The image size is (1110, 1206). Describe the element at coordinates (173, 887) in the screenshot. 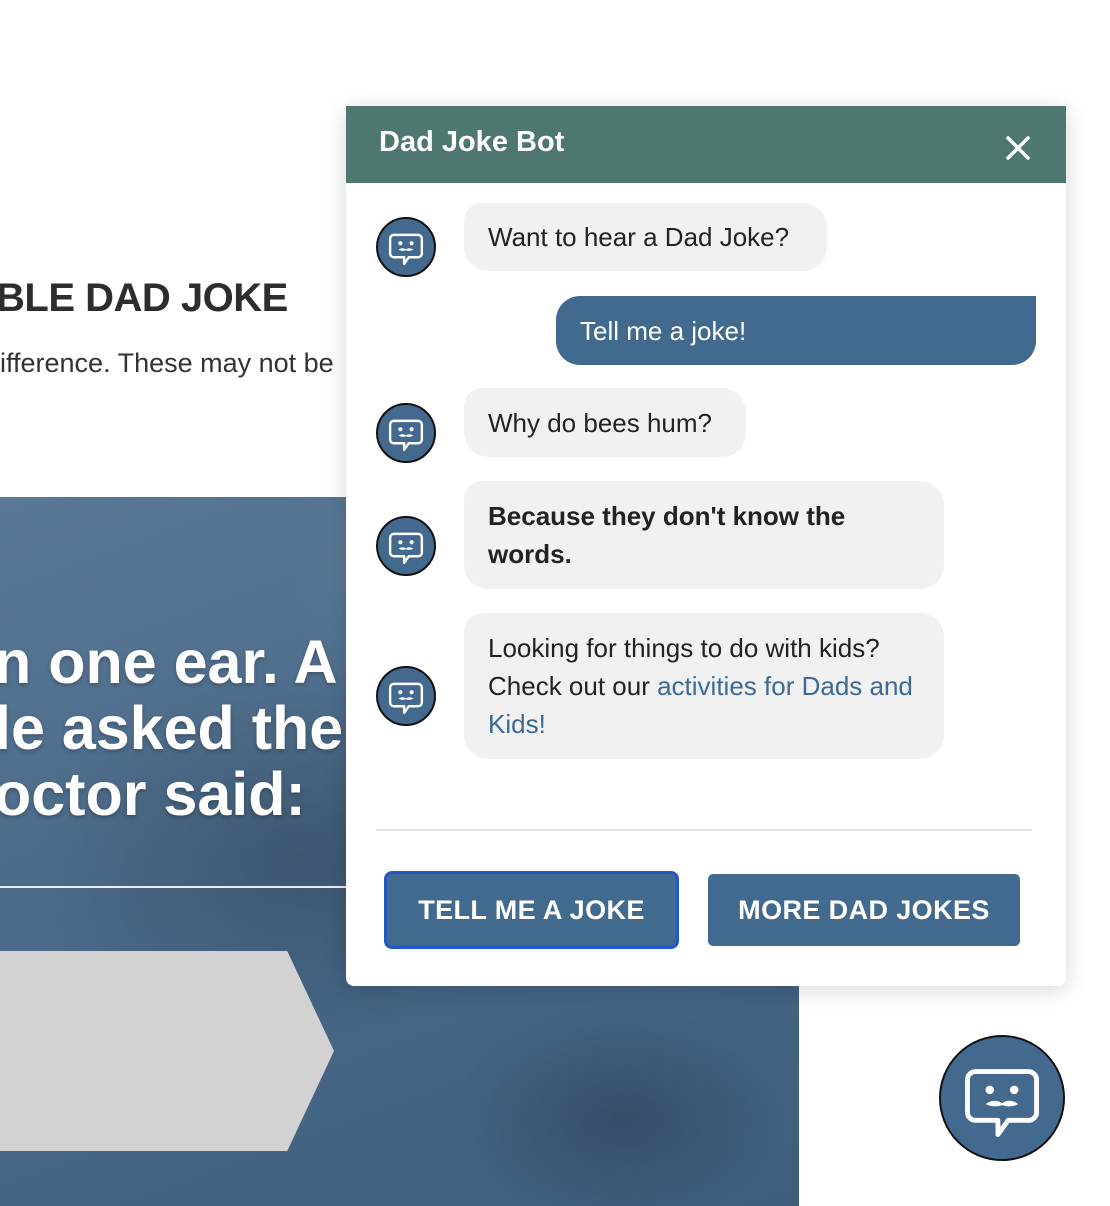

I see `hero-divider` at that location.